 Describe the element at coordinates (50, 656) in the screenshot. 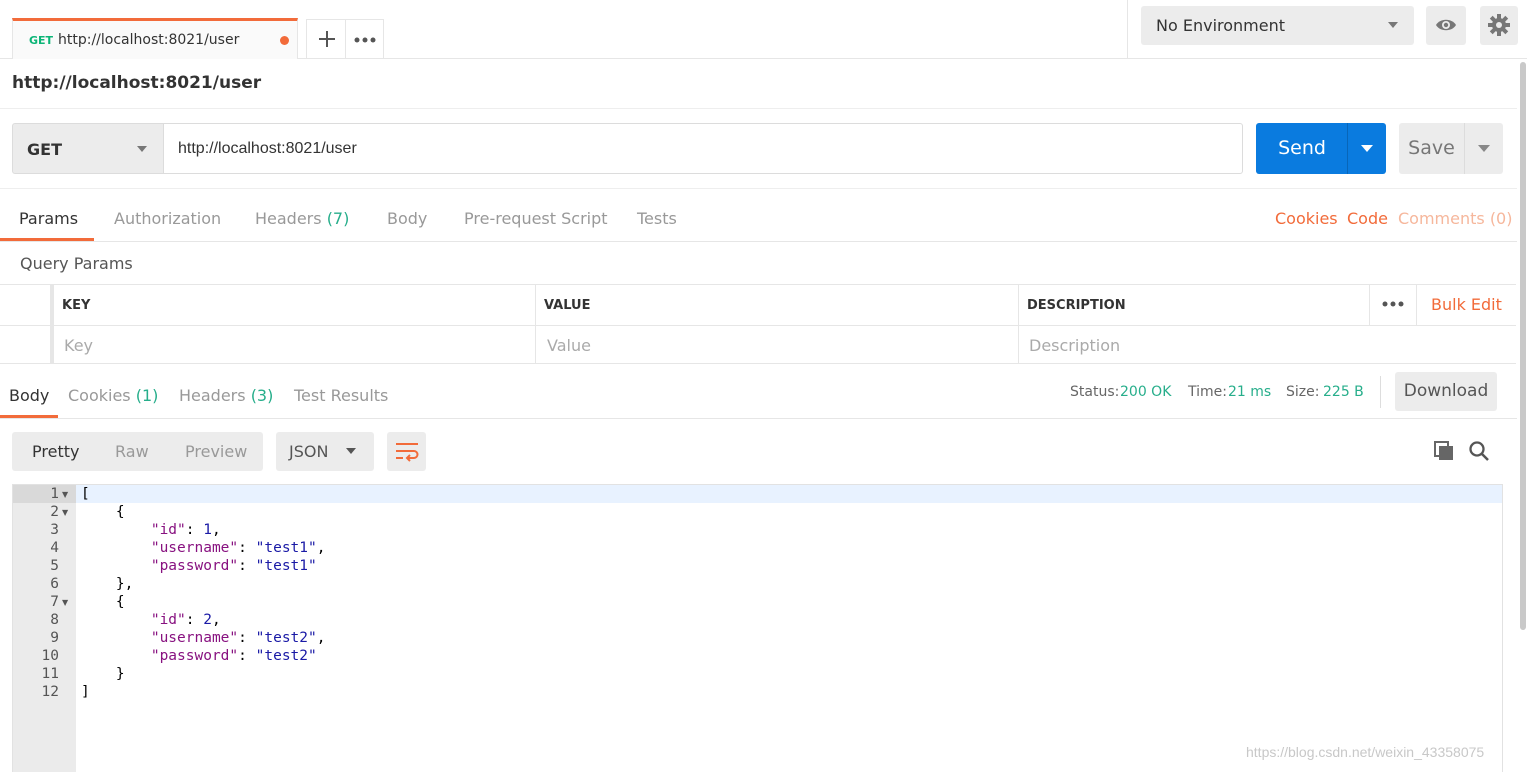

I see `line-number: 10` at that location.